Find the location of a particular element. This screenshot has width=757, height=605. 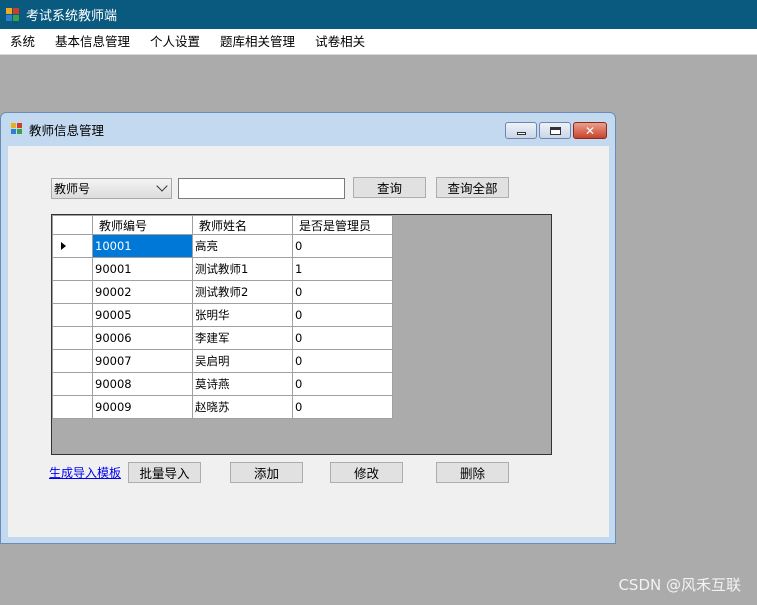

header-row: 教师编号 教师姓名 是否是管理员 is located at coordinates (222, 225).